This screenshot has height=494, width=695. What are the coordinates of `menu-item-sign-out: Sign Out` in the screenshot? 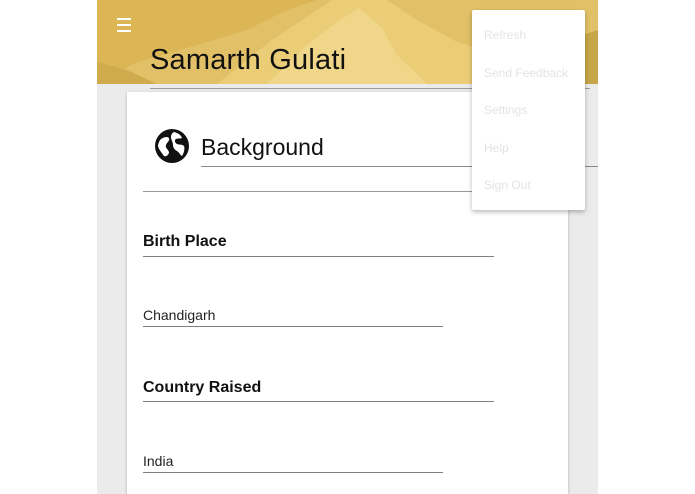 It's located at (507, 185).